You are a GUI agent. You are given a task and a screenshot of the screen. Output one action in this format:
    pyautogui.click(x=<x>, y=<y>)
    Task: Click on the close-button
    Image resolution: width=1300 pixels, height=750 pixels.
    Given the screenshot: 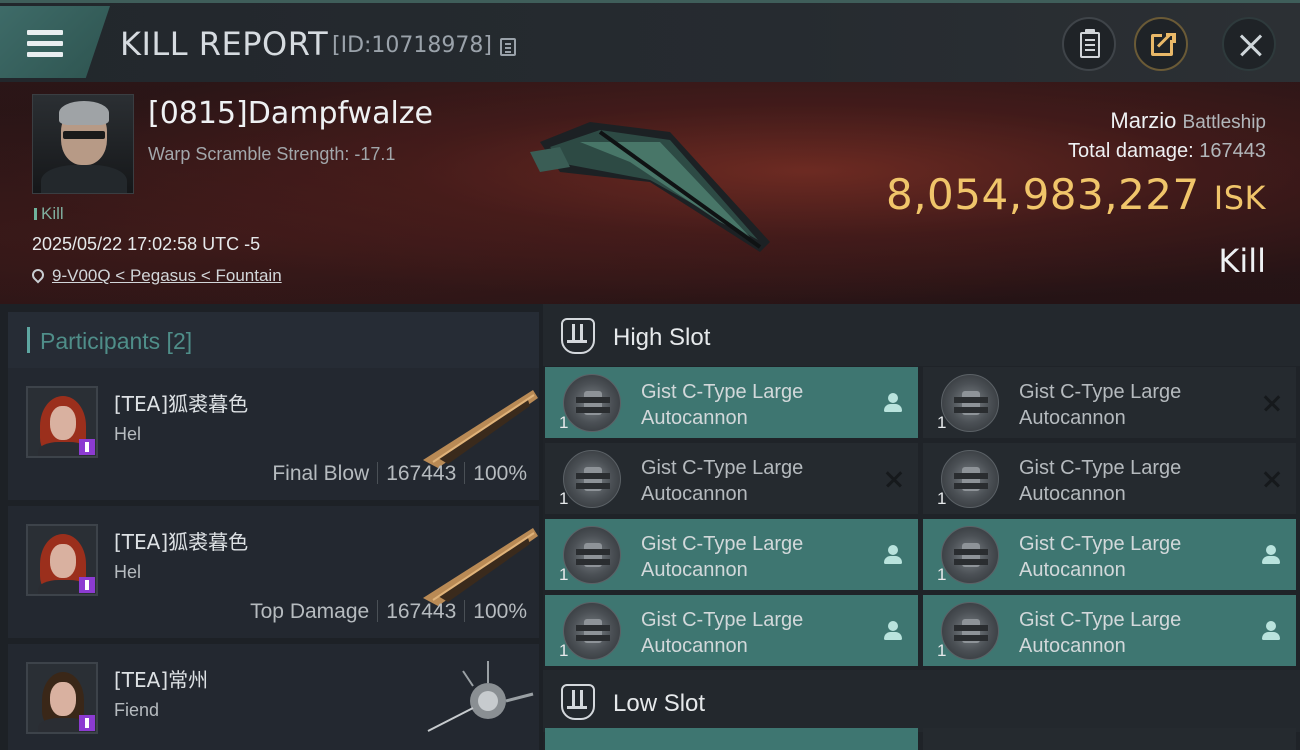 What is the action you would take?
    pyautogui.click(x=1249, y=44)
    